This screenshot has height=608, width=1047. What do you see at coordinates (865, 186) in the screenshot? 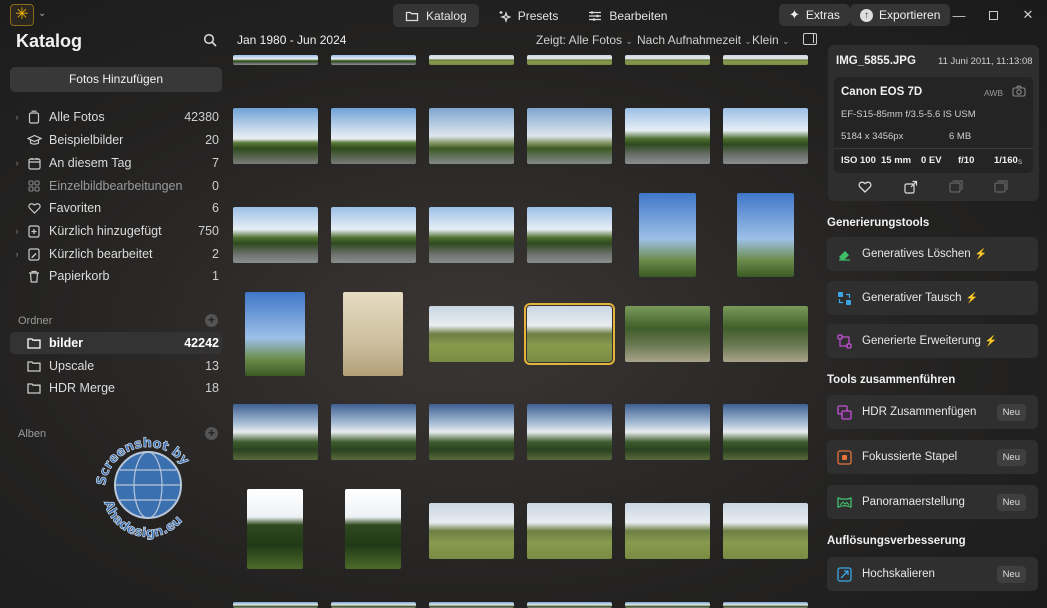
I see `heart-icon` at bounding box center [865, 186].